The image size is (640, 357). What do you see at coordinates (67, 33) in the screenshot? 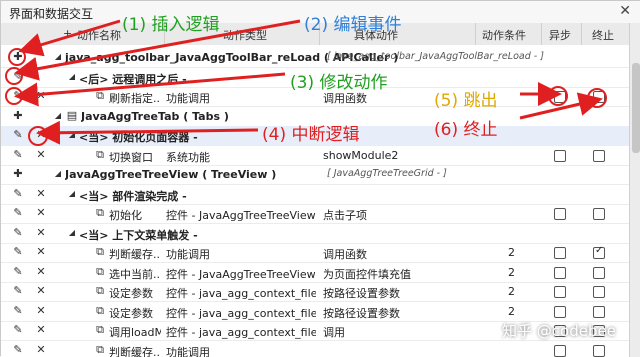
I see `add-all-icon: +` at bounding box center [67, 33].